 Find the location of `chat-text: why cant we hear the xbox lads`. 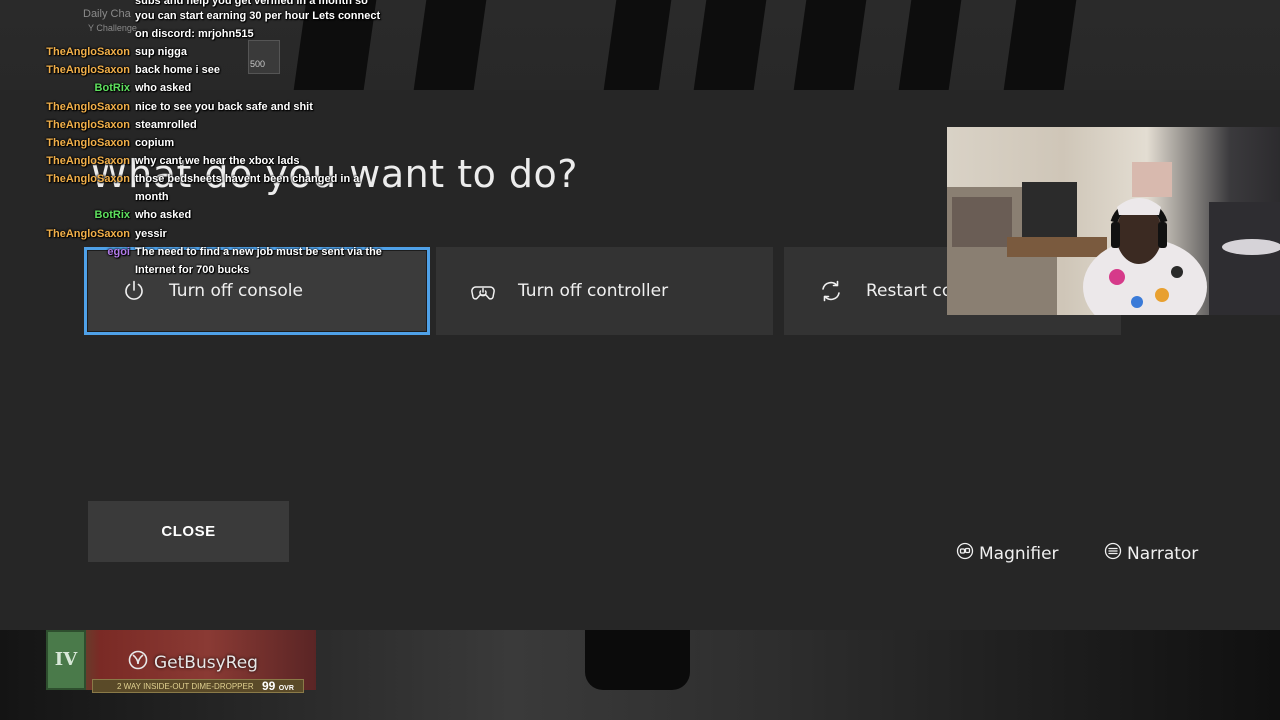

chat-text: why cant we hear the xbox lads is located at coordinates (217, 161).